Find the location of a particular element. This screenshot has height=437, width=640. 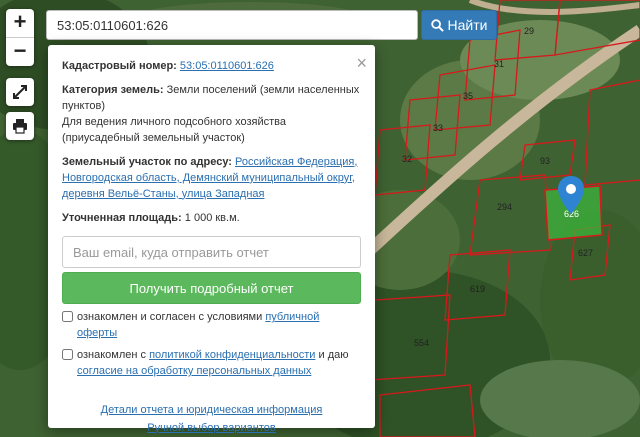

search-input is located at coordinates (232, 25).